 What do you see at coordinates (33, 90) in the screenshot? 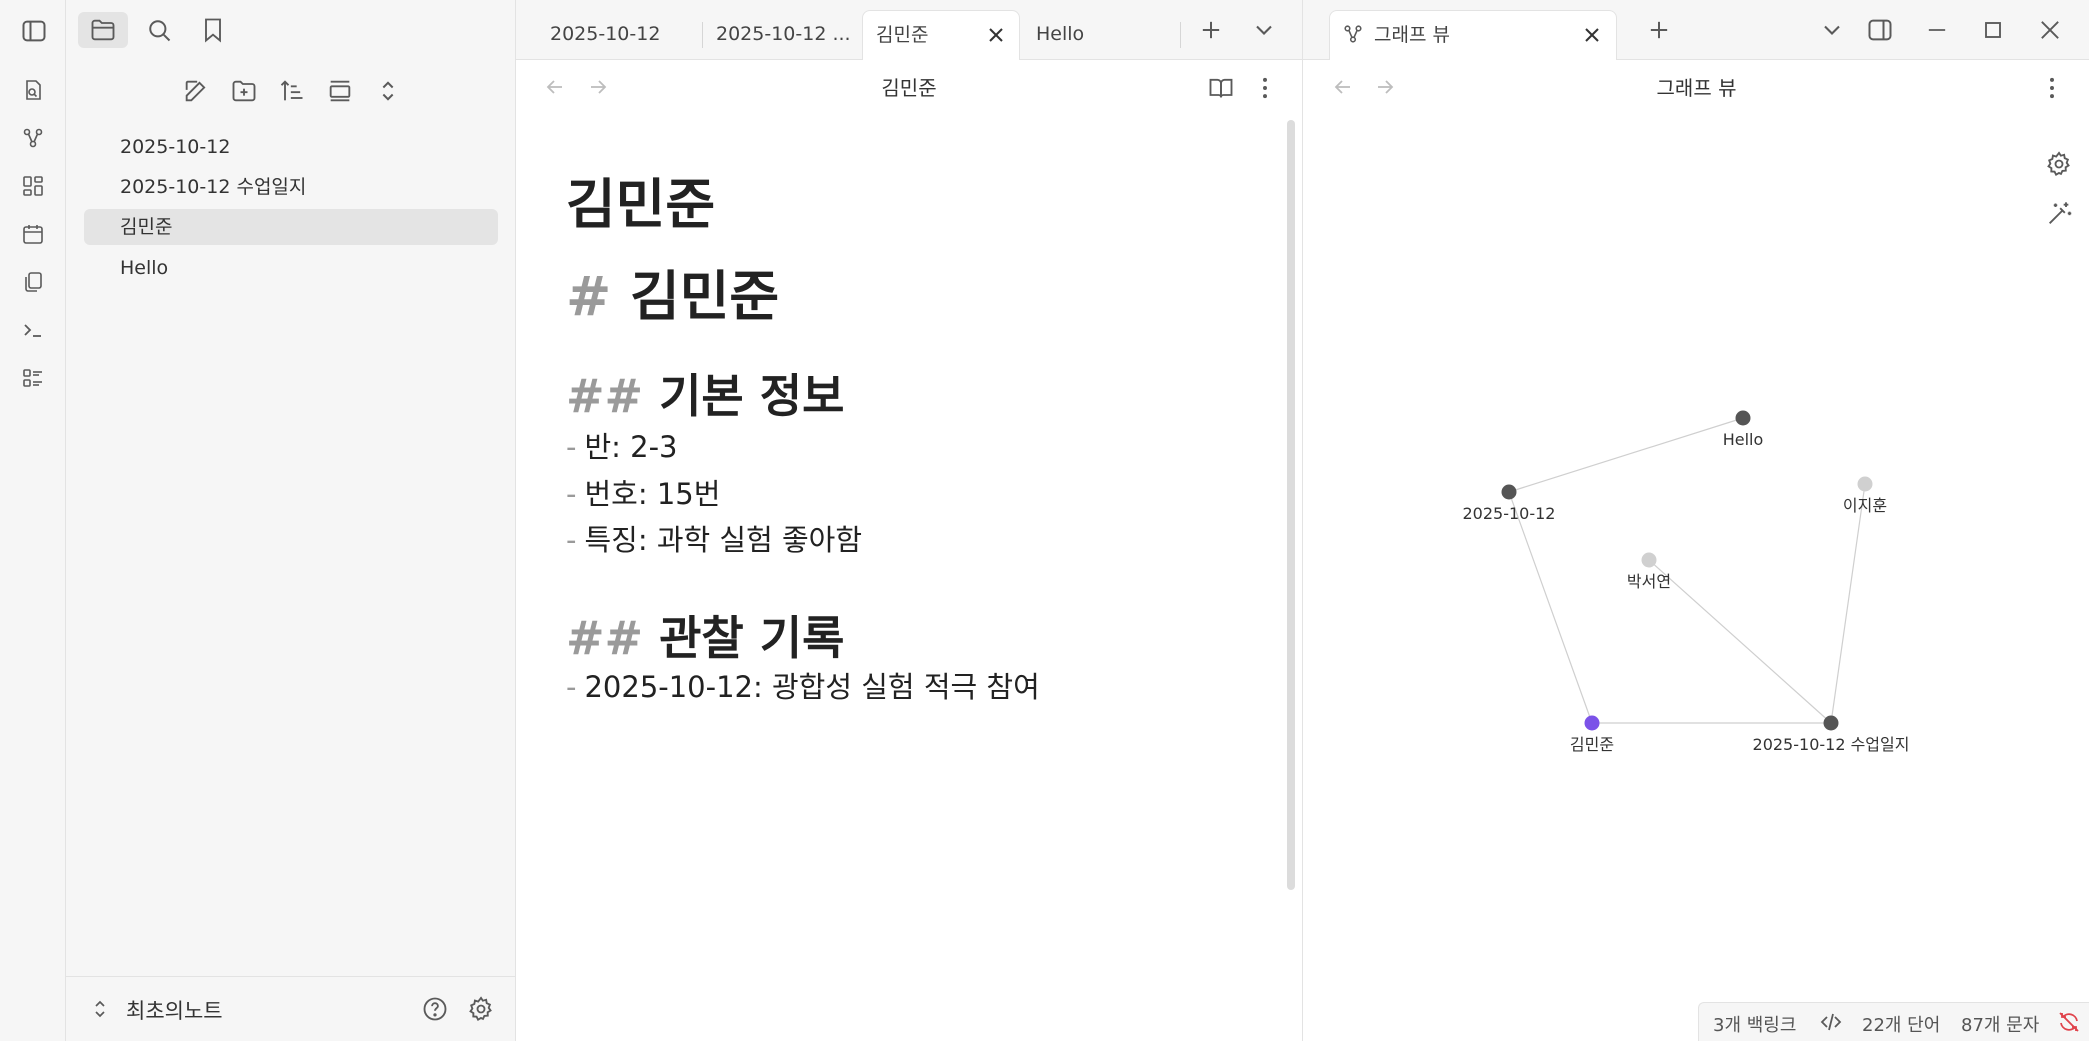
I see `open-switcher-icon` at bounding box center [33, 90].